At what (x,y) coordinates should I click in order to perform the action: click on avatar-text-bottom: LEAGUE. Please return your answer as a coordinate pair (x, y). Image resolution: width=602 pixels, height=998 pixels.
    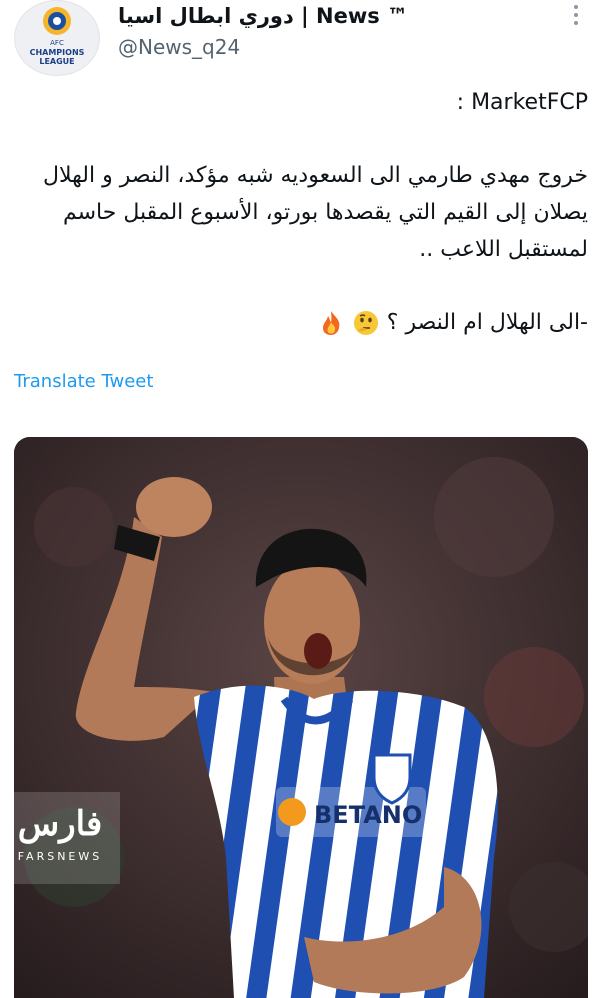
    Looking at the image, I should click on (56, 61).